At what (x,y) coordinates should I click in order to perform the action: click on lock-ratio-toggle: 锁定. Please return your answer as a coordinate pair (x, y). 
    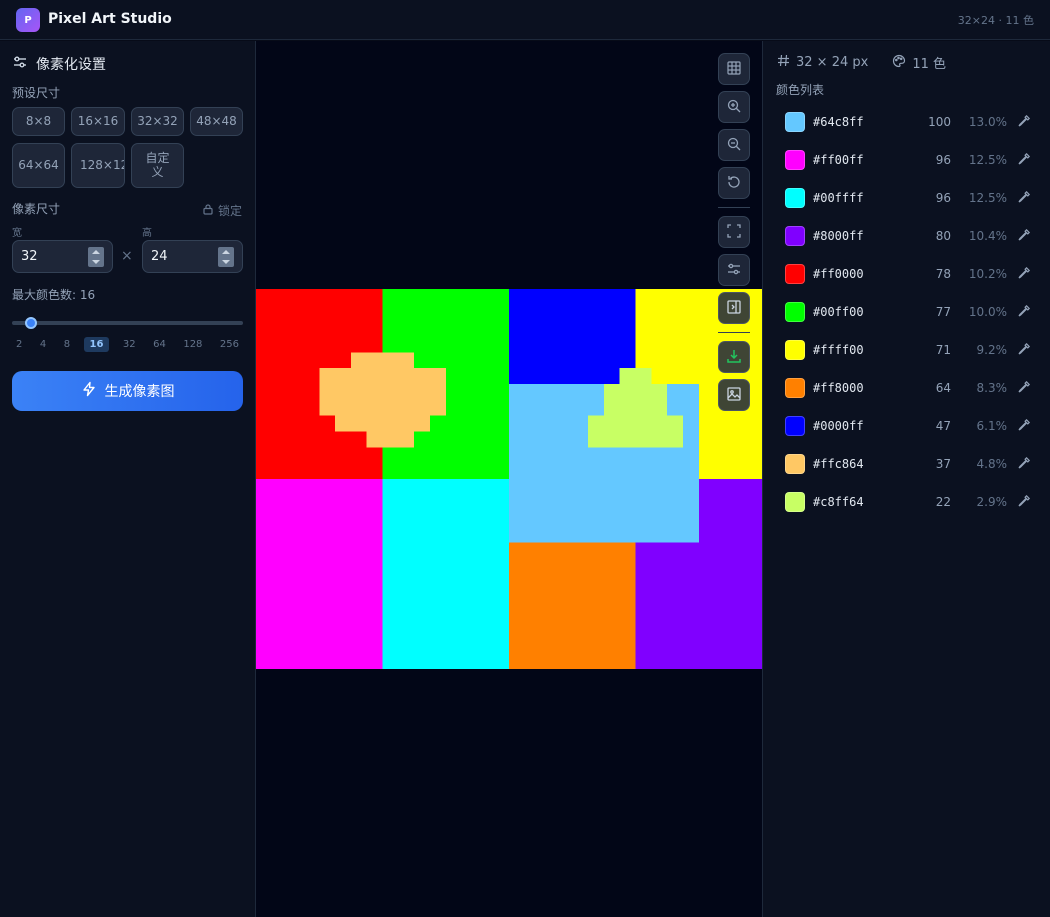
    Looking at the image, I should click on (222, 210).